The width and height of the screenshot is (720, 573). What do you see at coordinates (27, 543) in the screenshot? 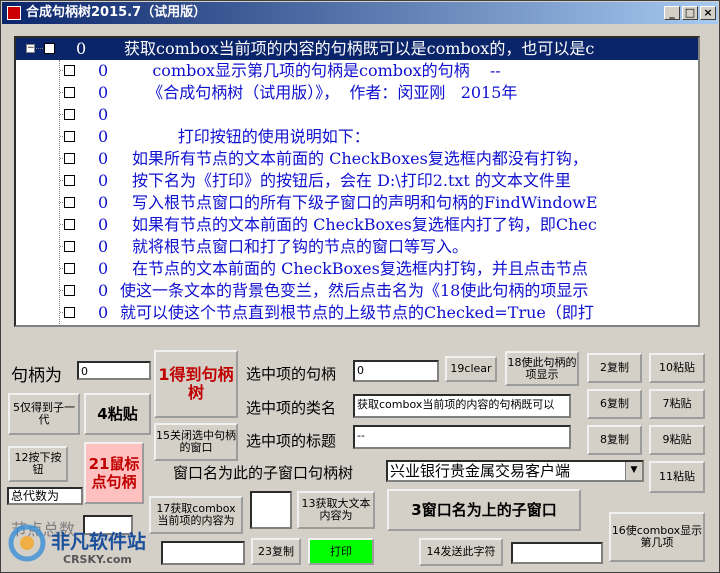
I see `watermark-swirl-icon` at bounding box center [27, 543].